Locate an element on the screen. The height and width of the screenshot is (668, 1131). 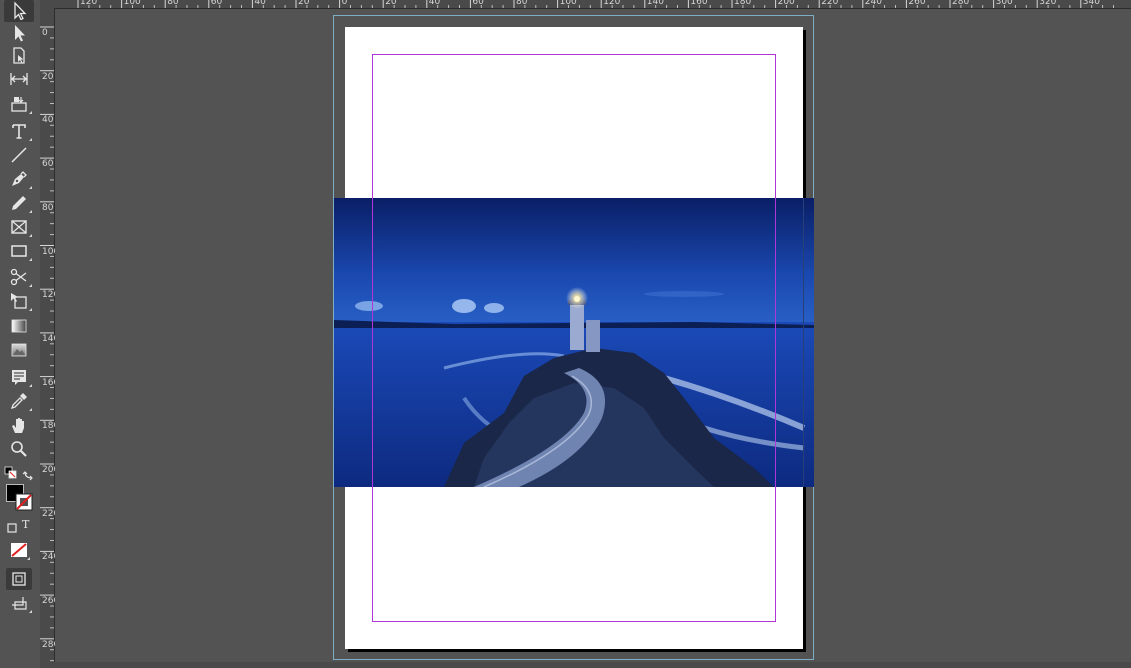
hand-tool is located at coordinates (19, 425).